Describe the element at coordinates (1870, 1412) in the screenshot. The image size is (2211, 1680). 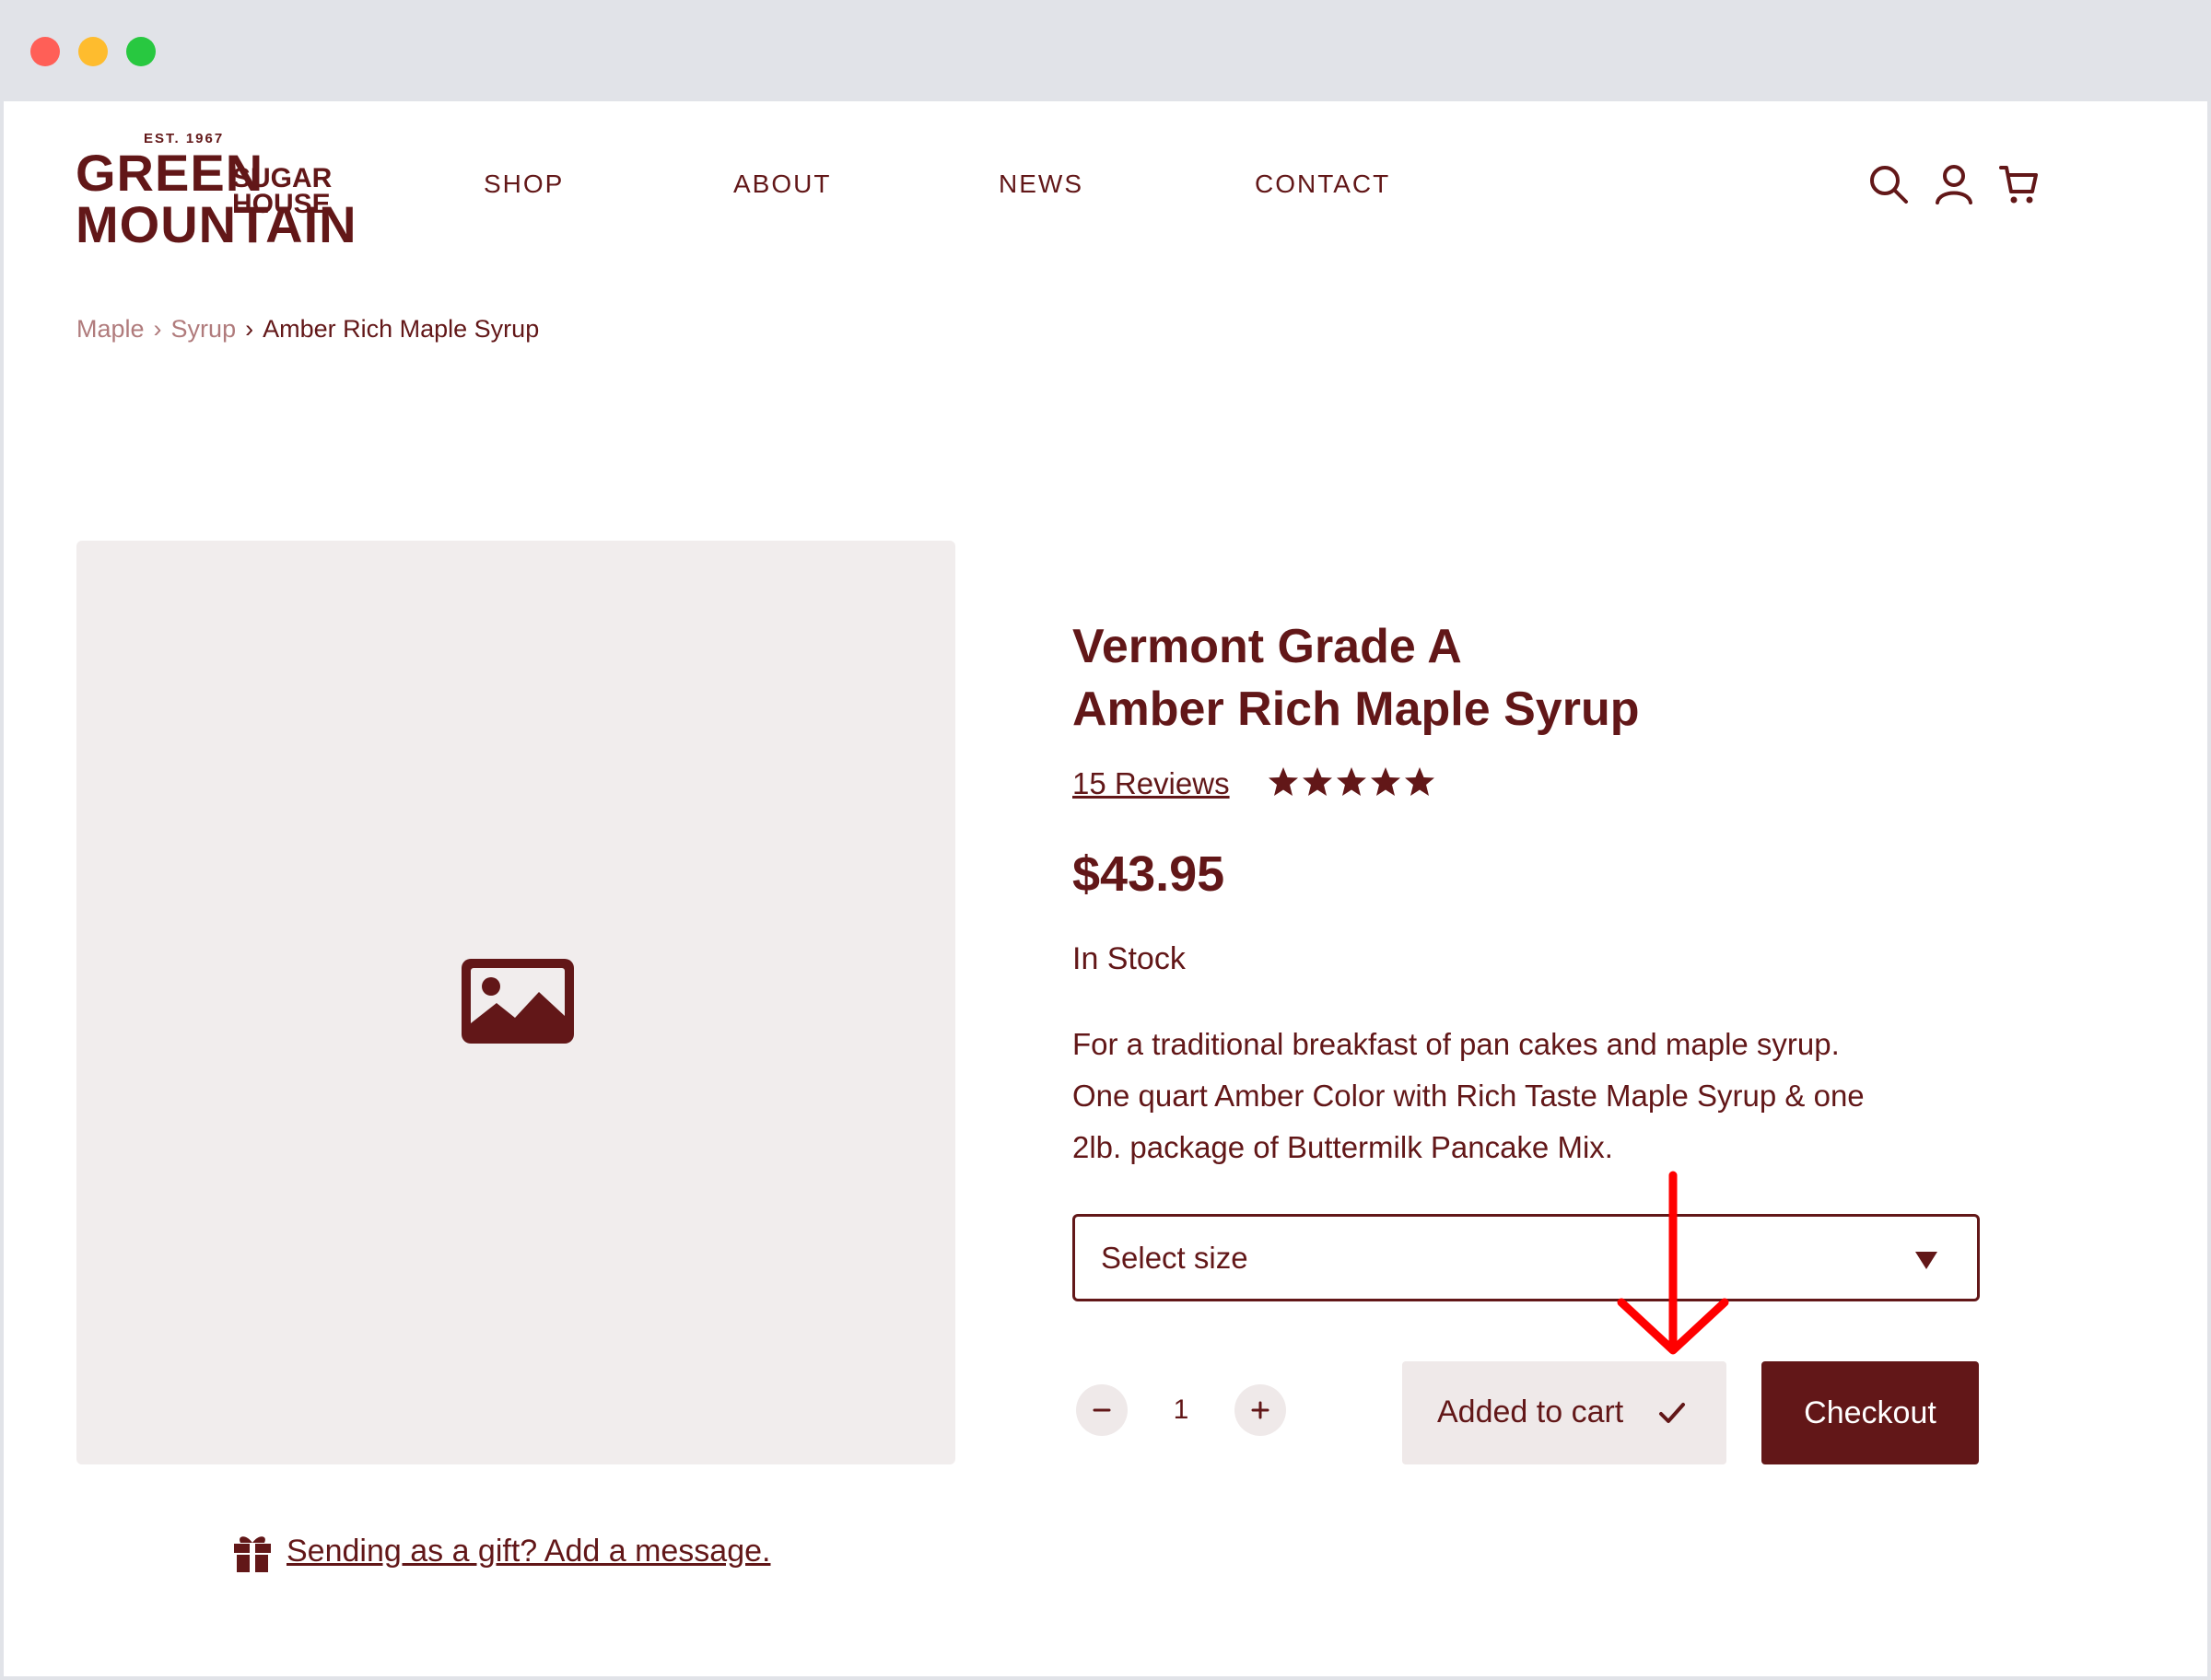
I see `checkout-button: Checkout` at that location.